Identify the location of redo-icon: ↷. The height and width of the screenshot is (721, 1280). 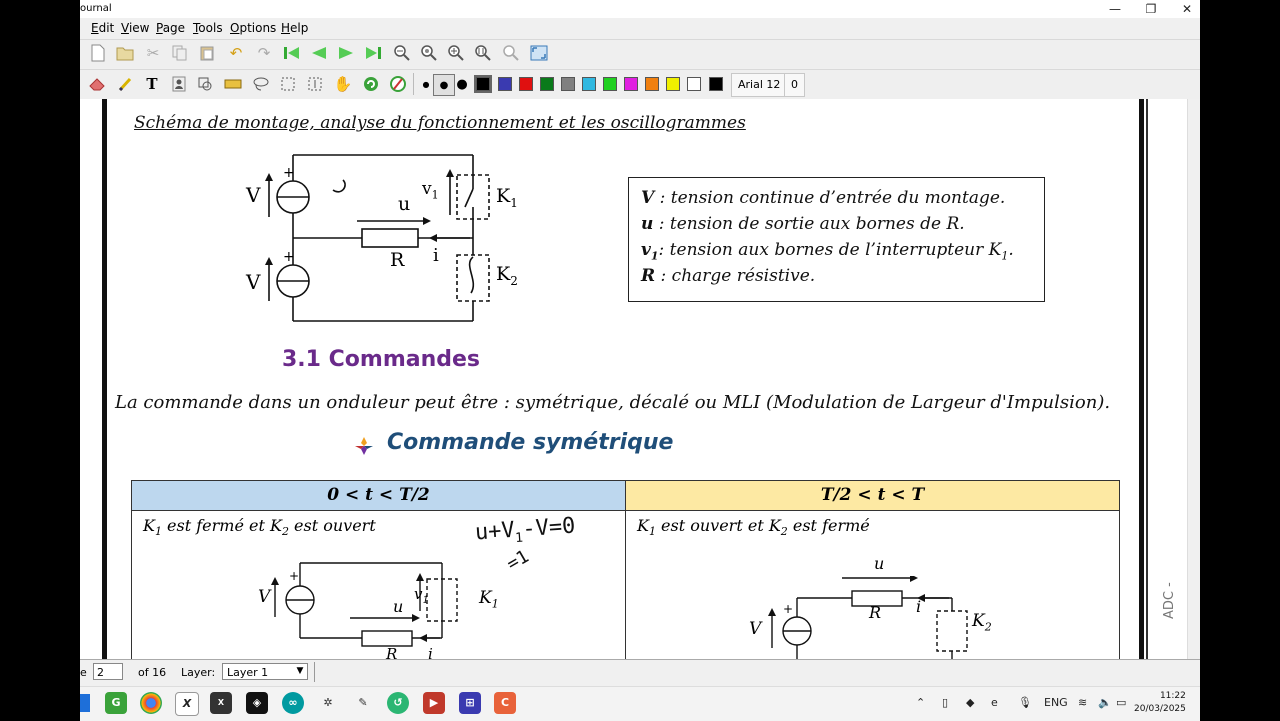
(264, 53).